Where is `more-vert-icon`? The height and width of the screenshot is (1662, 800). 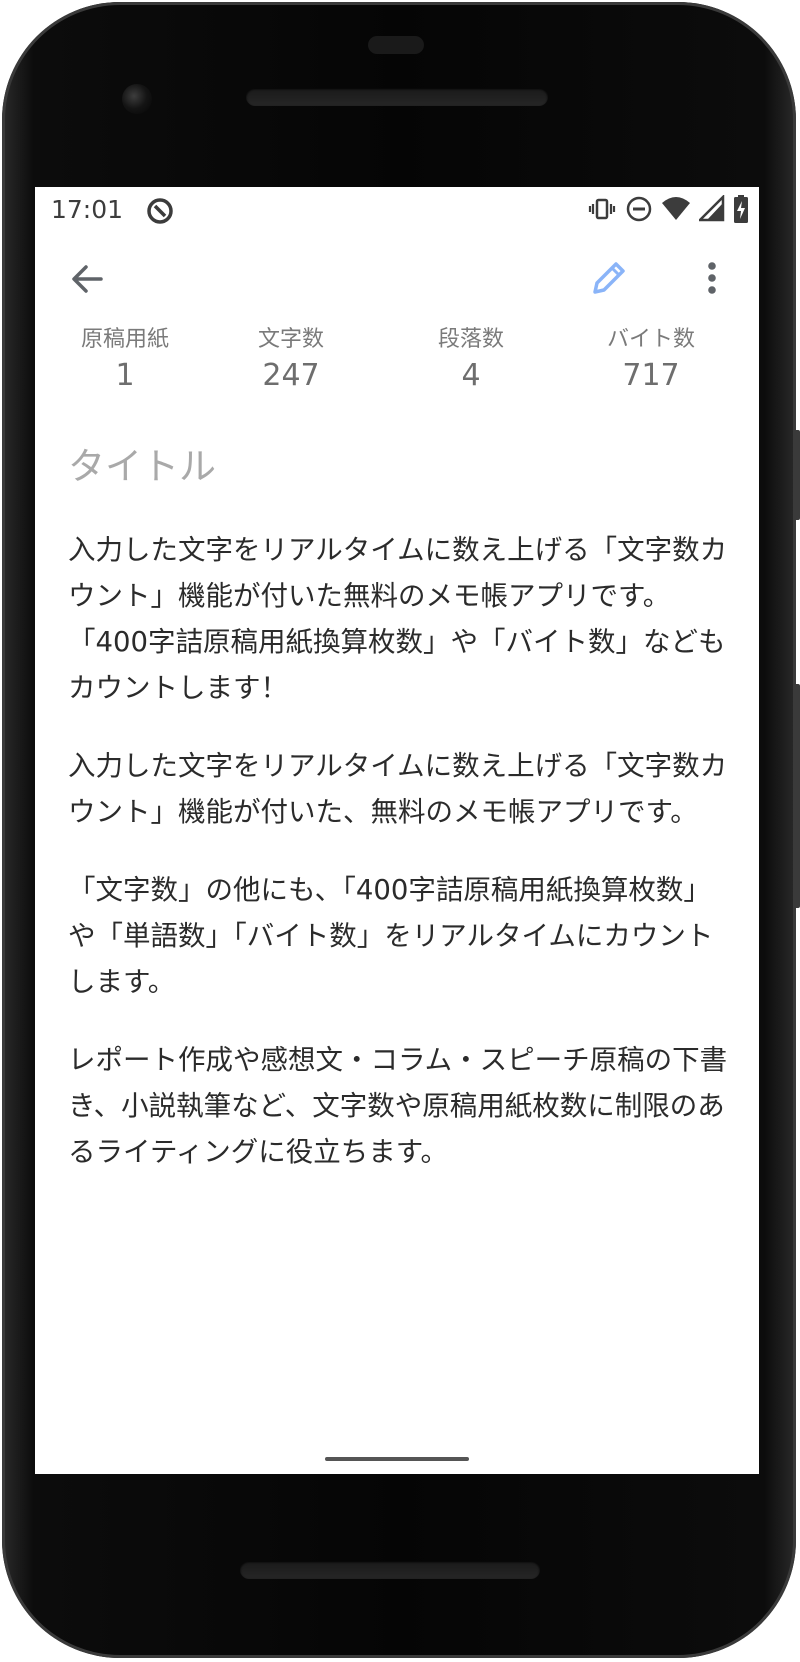 more-vert-icon is located at coordinates (712, 278).